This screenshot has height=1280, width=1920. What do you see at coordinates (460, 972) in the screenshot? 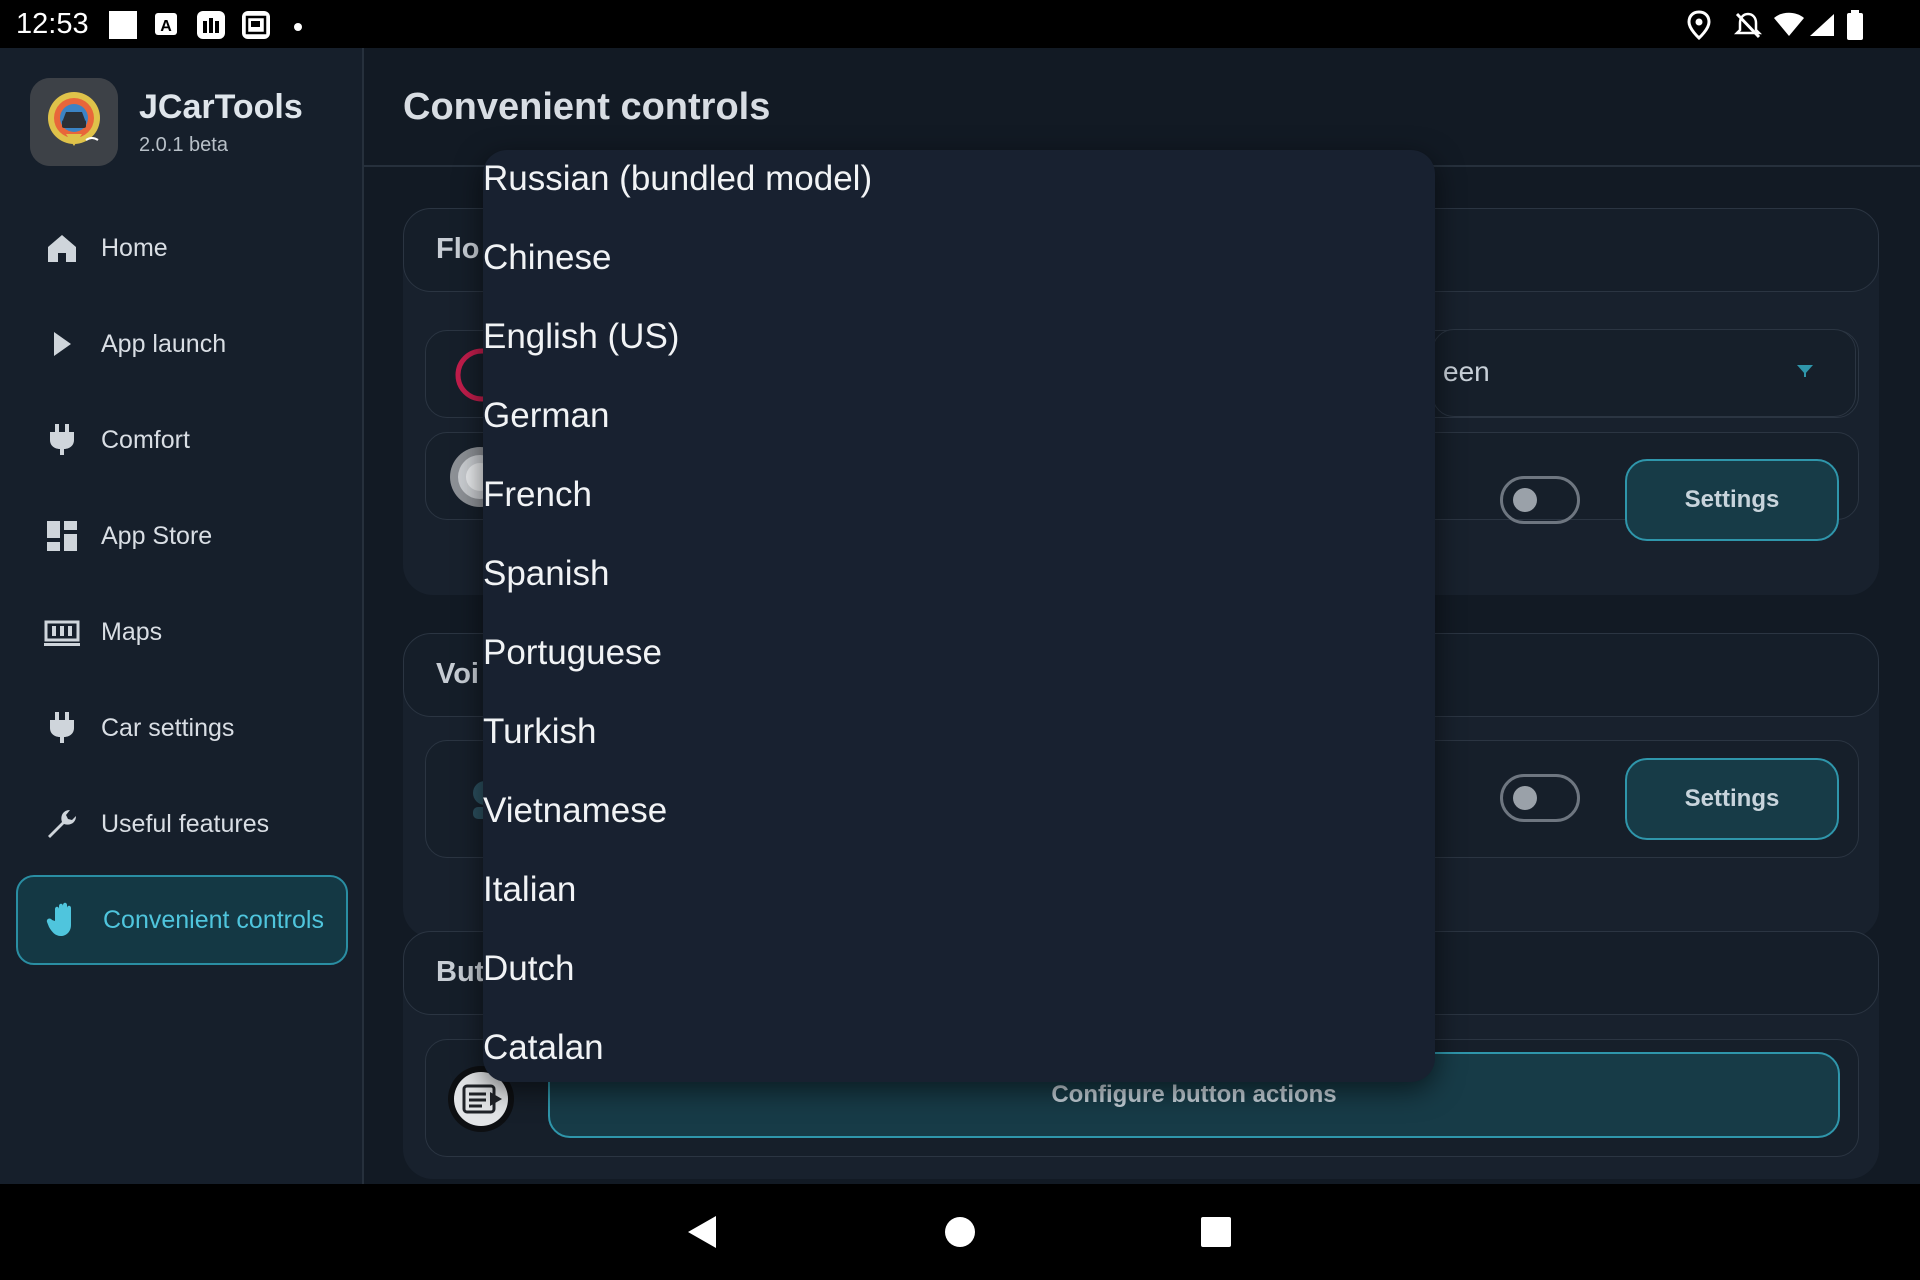
I see `buttons-section-title: But` at bounding box center [460, 972].